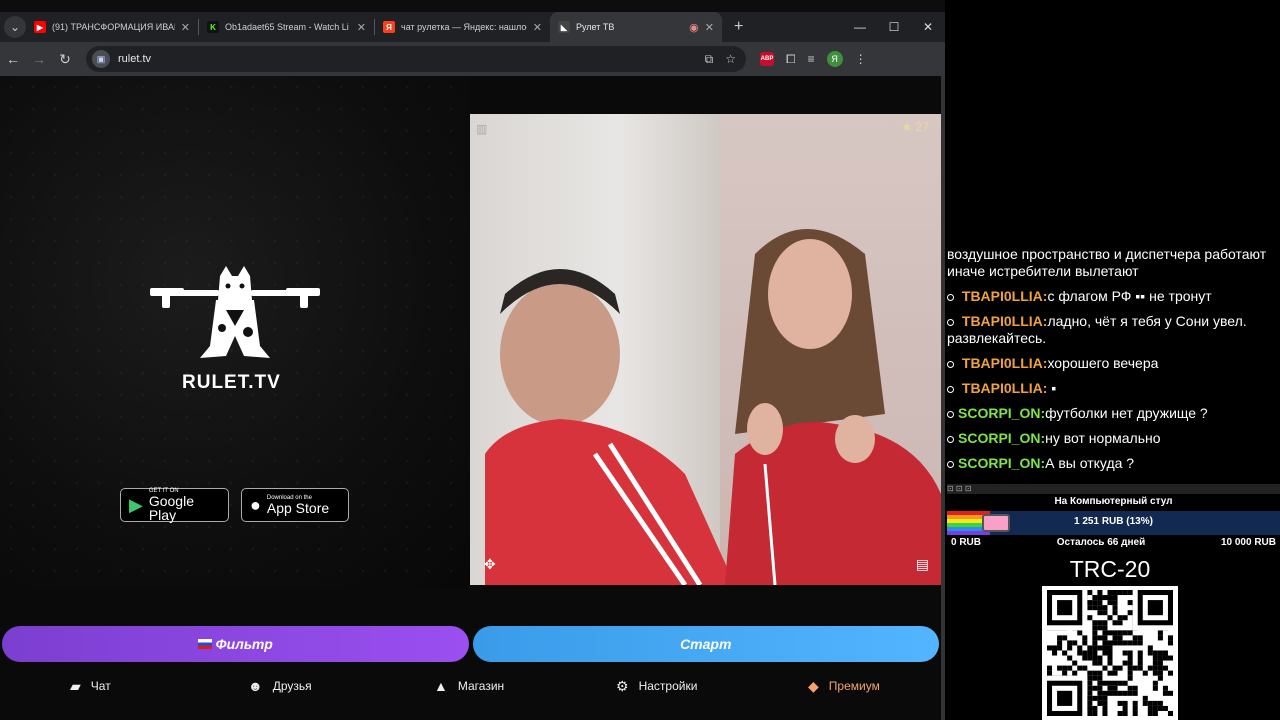 This screenshot has width=1280, height=720. I want to click on menu-kebab-icon: ⋮, so click(861, 59).